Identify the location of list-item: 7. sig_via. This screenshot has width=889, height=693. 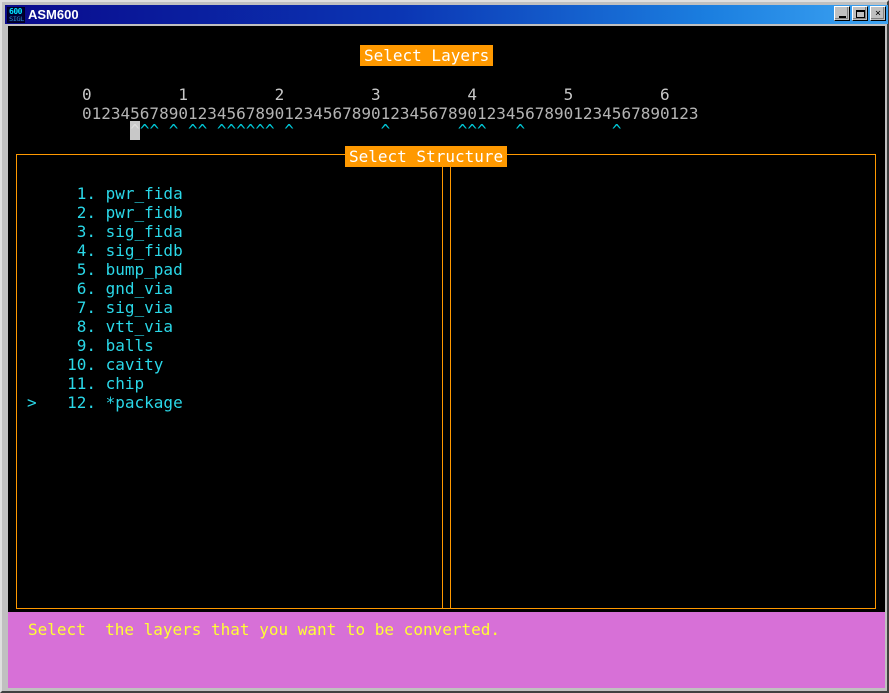
(105, 307).